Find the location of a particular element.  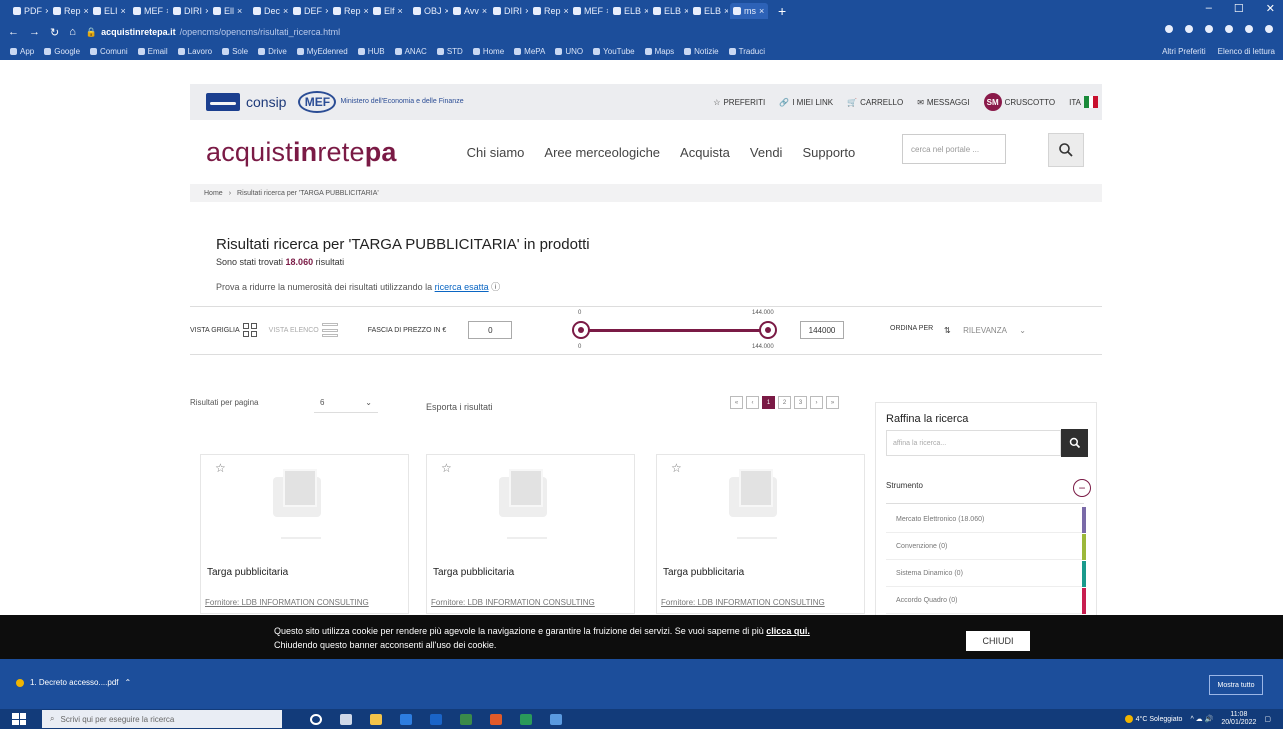

filter-option: Mercato Elettronico (18.060) is located at coordinates (986, 520).